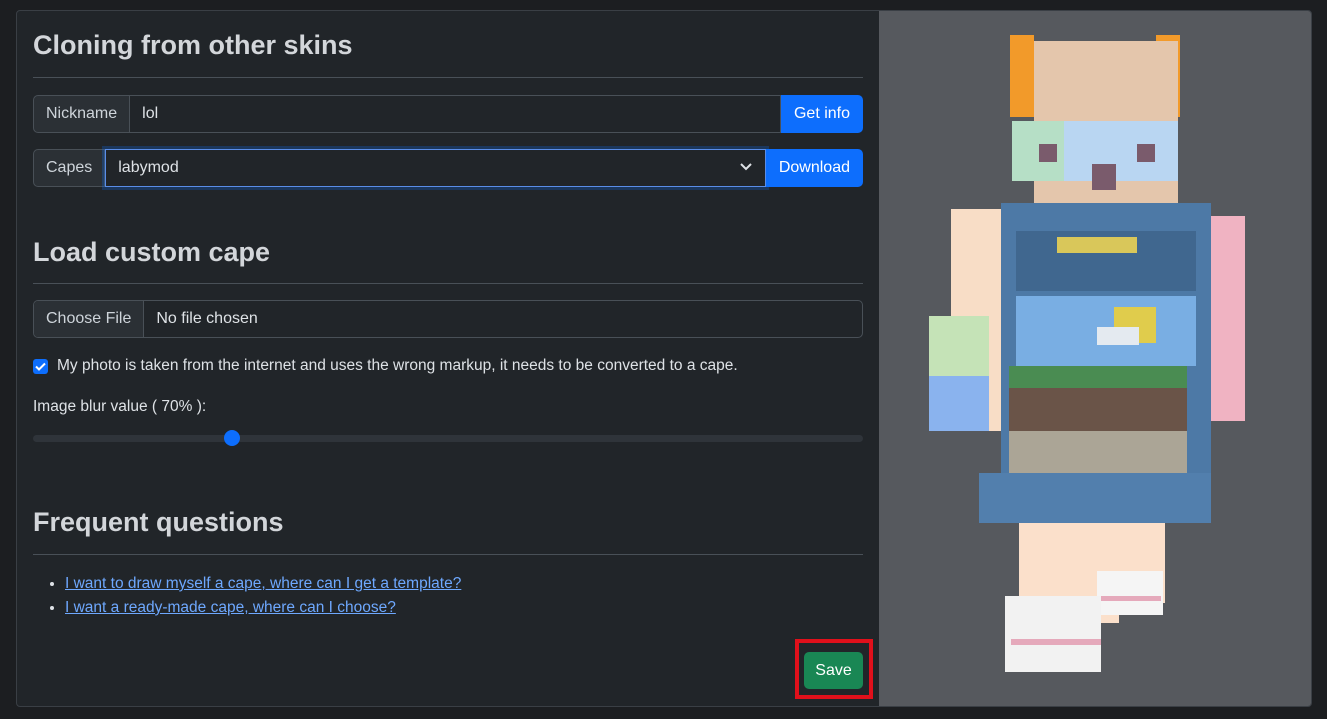 The height and width of the screenshot is (719, 1327). I want to click on nickname-label: Nickname, so click(82, 114).